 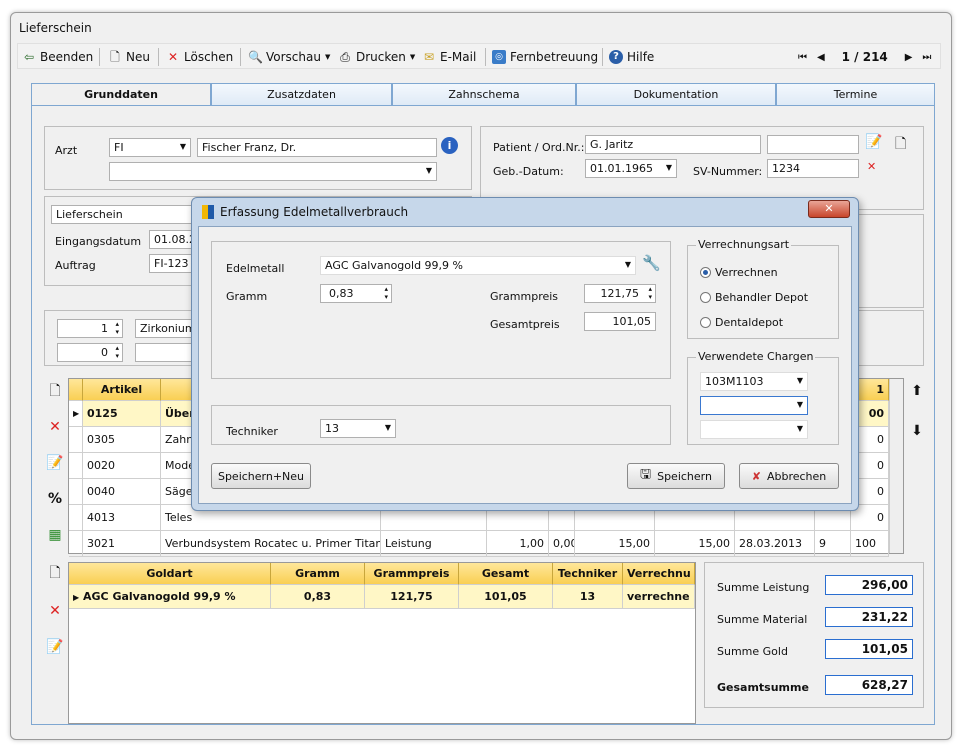 I want to click on col-gesamt: Gesamt, so click(x=506, y=574).